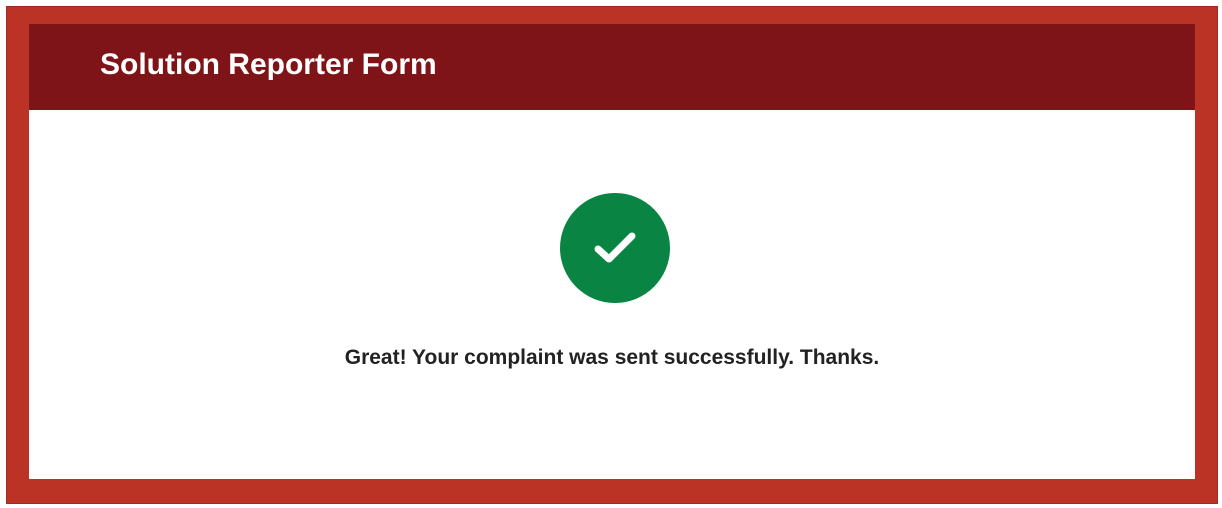 Image resolution: width=1222 pixels, height=508 pixels. I want to click on check-circle-icon, so click(615, 248).